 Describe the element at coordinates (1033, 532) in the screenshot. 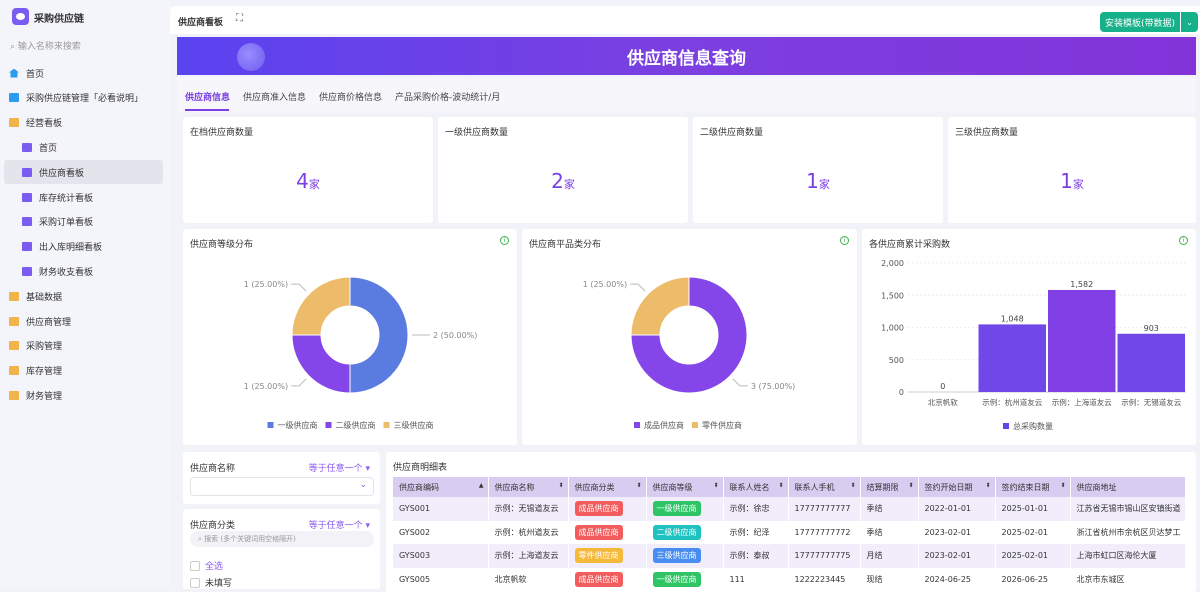

I see `table-cell: 2025-02-01` at that location.